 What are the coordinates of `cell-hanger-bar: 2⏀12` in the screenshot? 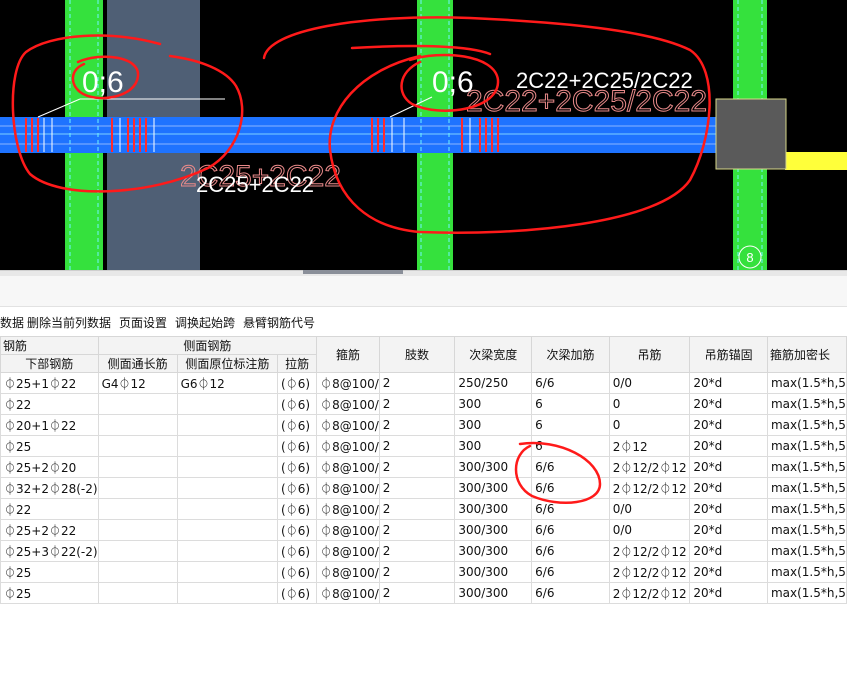 It's located at (649, 446).